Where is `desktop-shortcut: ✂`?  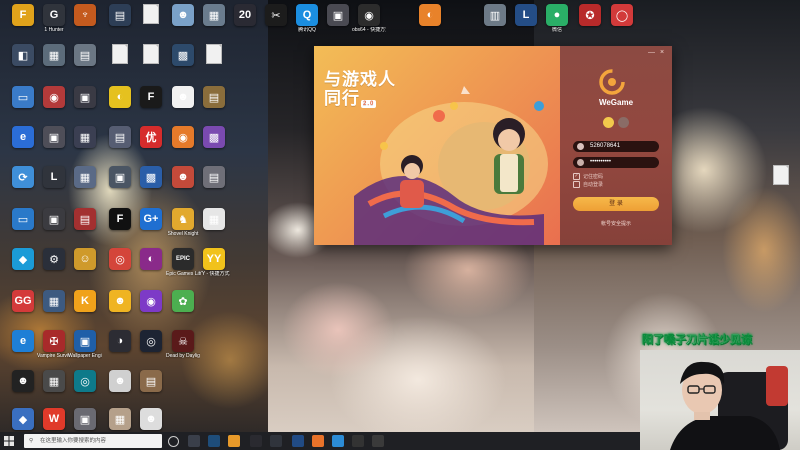 desktop-shortcut: ✂ is located at coordinates (276, 15).